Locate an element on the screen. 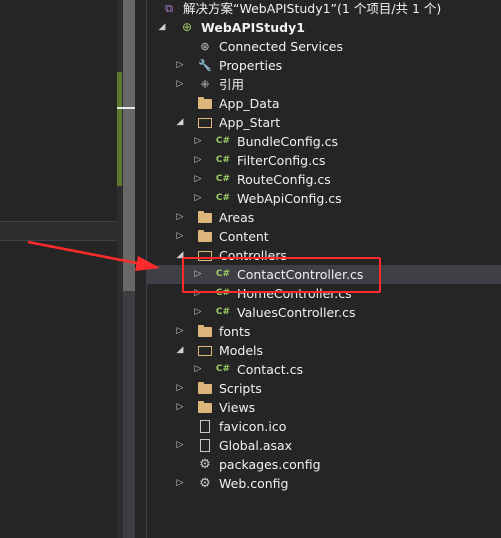 Image resolution: width=501 pixels, height=538 pixels. annotation-arrow-icon is located at coordinates (93, 255).